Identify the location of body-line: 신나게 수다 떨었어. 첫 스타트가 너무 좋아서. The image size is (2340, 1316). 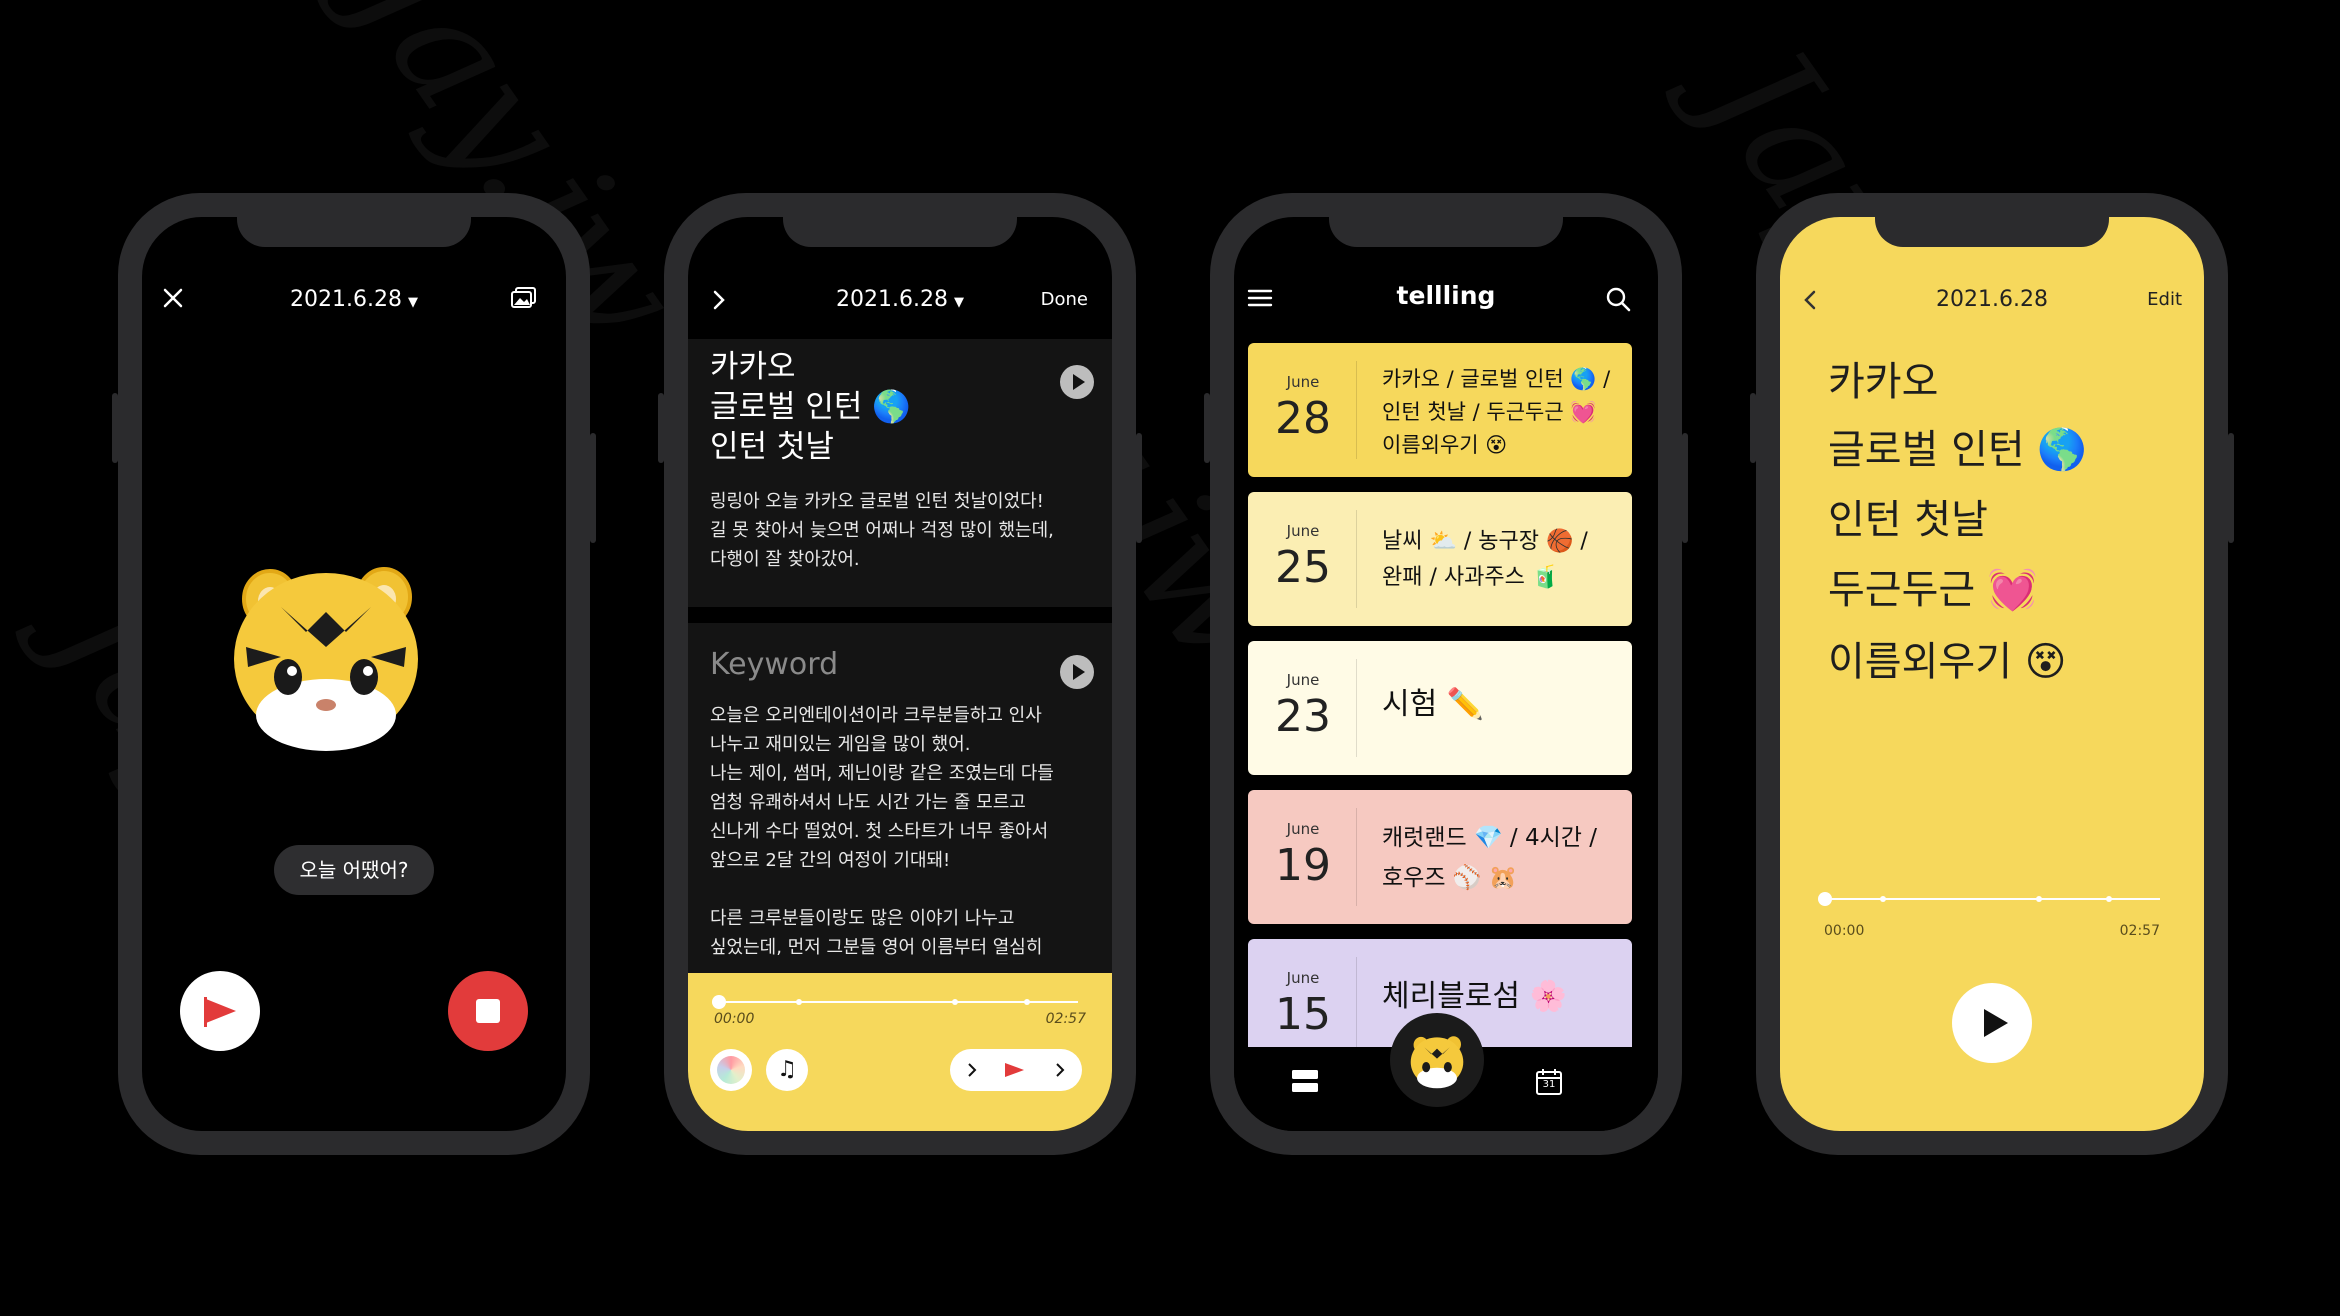
(879, 831).